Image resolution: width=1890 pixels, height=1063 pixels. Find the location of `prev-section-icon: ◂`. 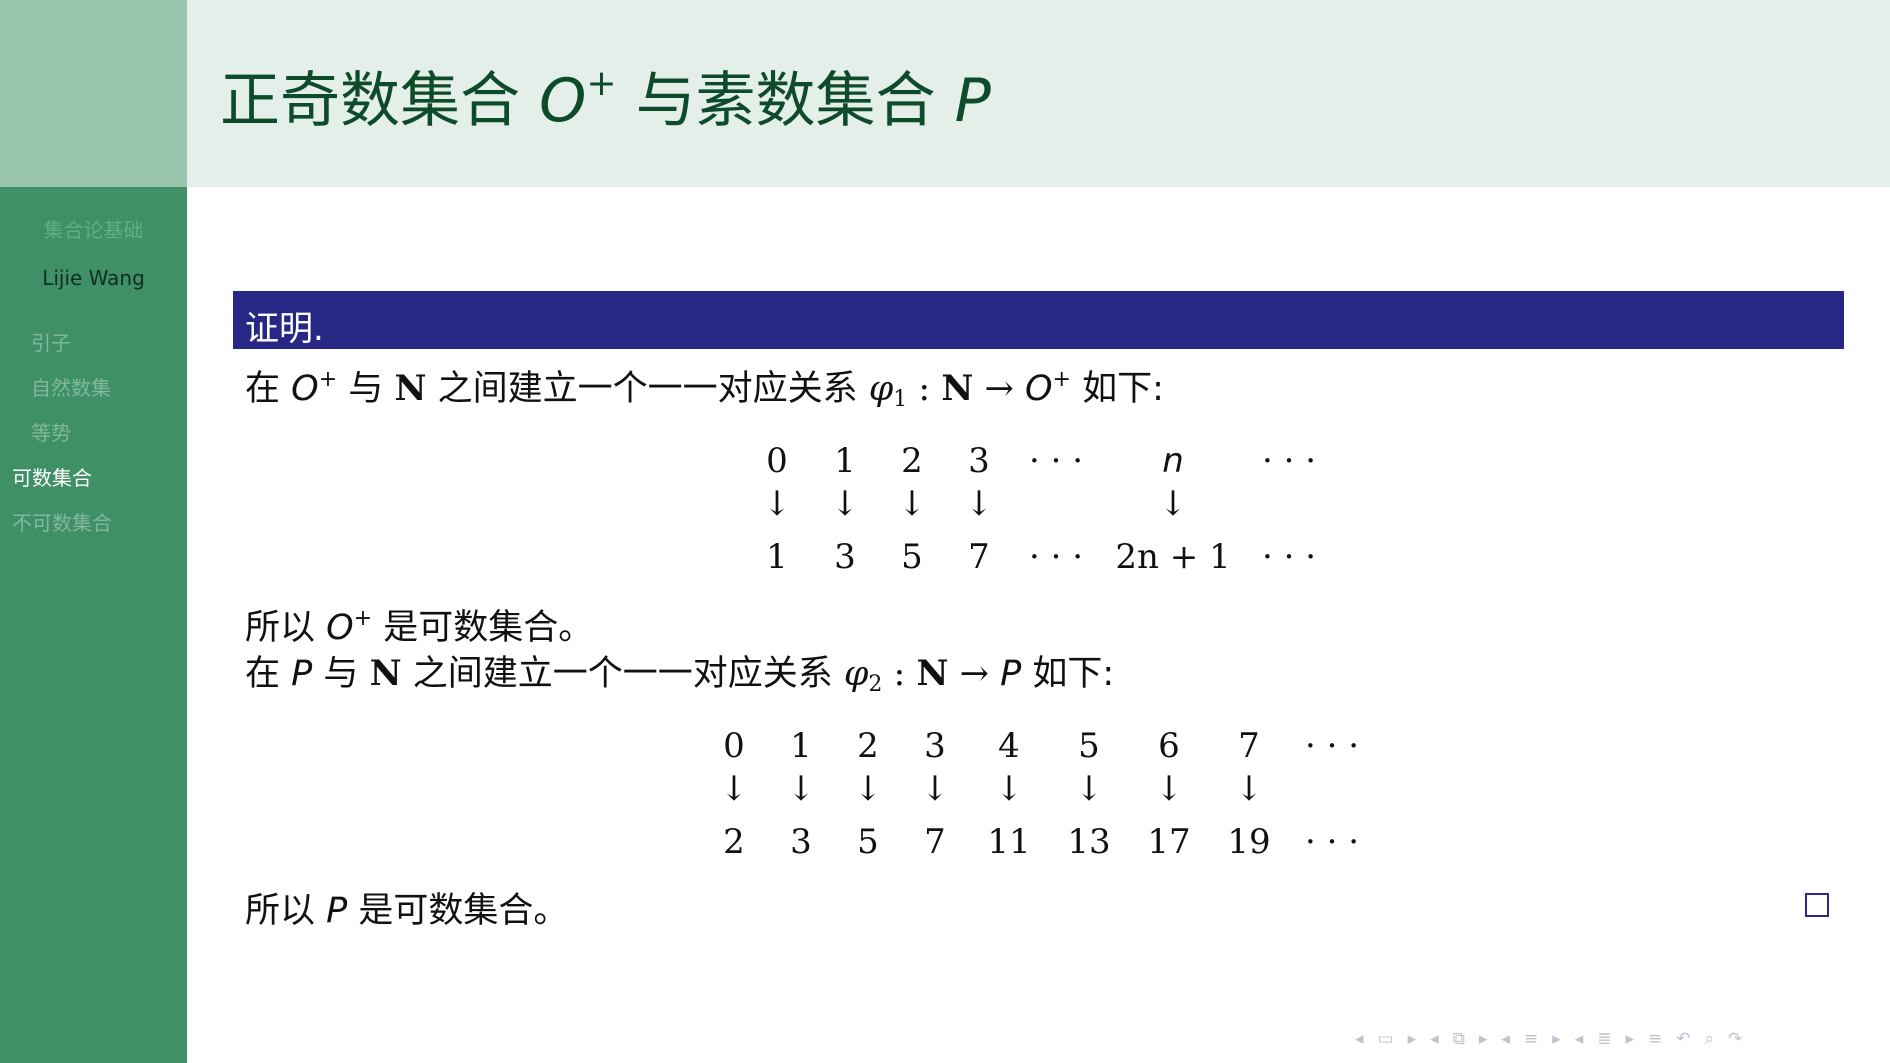

prev-section-icon: ◂ is located at coordinates (1579, 1039).